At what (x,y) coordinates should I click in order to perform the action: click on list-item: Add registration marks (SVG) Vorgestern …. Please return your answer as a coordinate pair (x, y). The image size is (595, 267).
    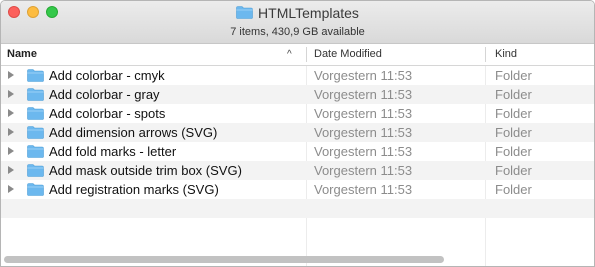
    Looking at the image, I should click on (297, 189).